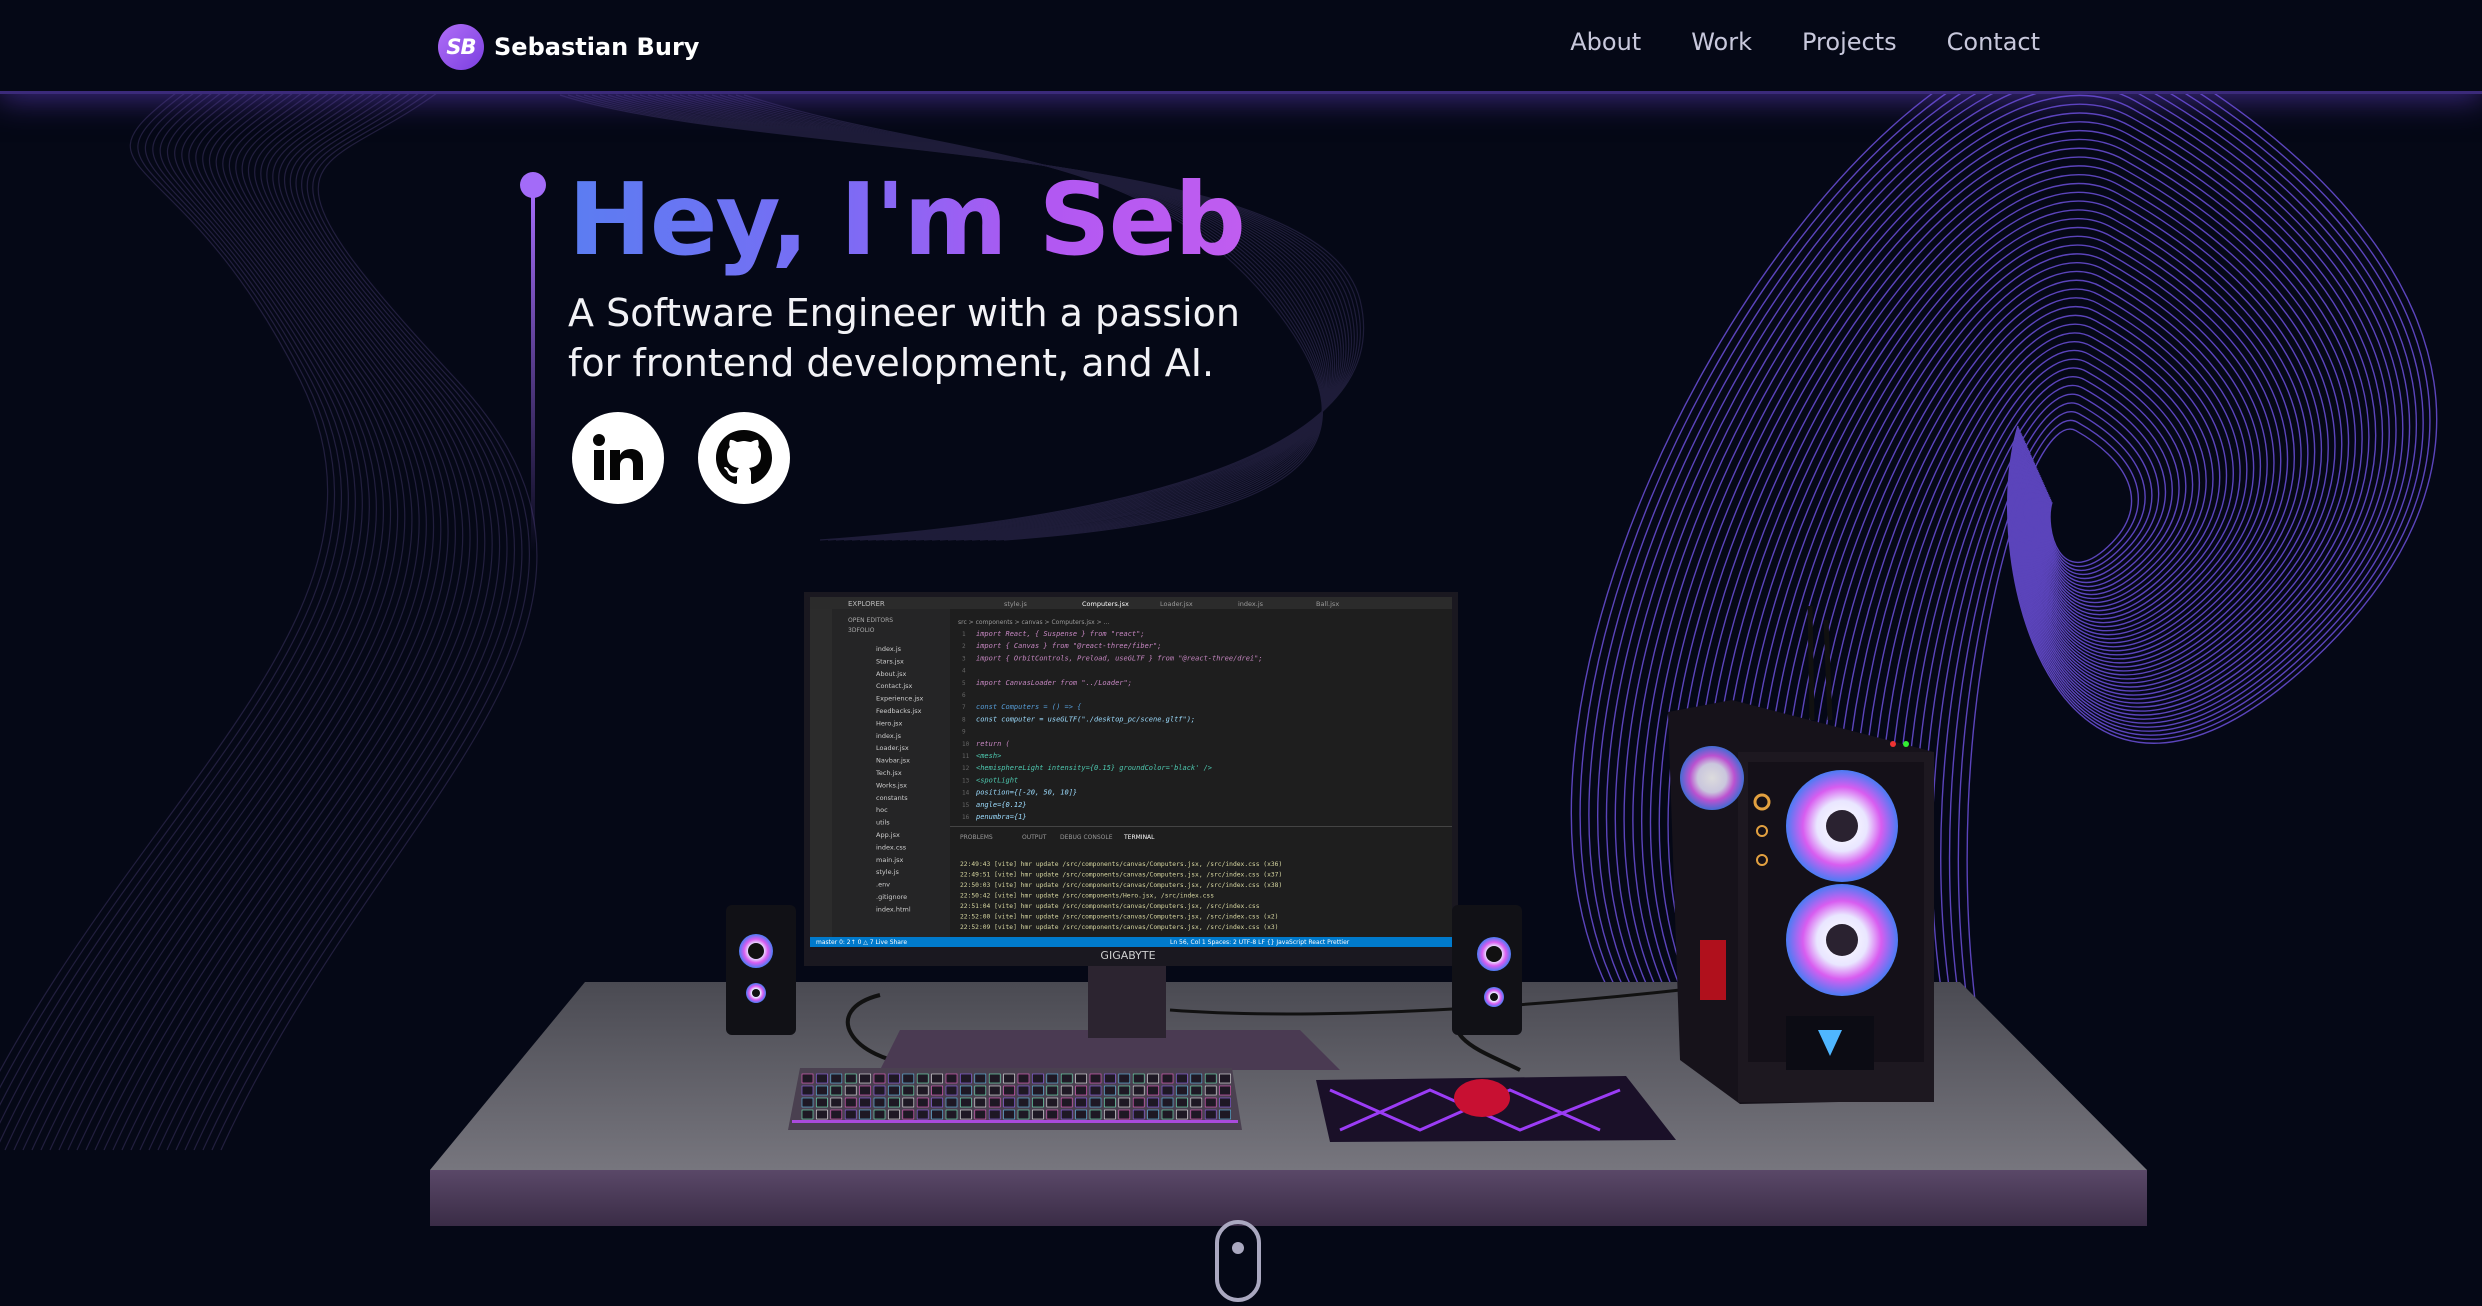 Image resolution: width=2482 pixels, height=1306 pixels. What do you see at coordinates (861, 942) in the screenshot?
I see `editor-status-left: master 0: 2↑ 0 △ 7 Live Share` at bounding box center [861, 942].